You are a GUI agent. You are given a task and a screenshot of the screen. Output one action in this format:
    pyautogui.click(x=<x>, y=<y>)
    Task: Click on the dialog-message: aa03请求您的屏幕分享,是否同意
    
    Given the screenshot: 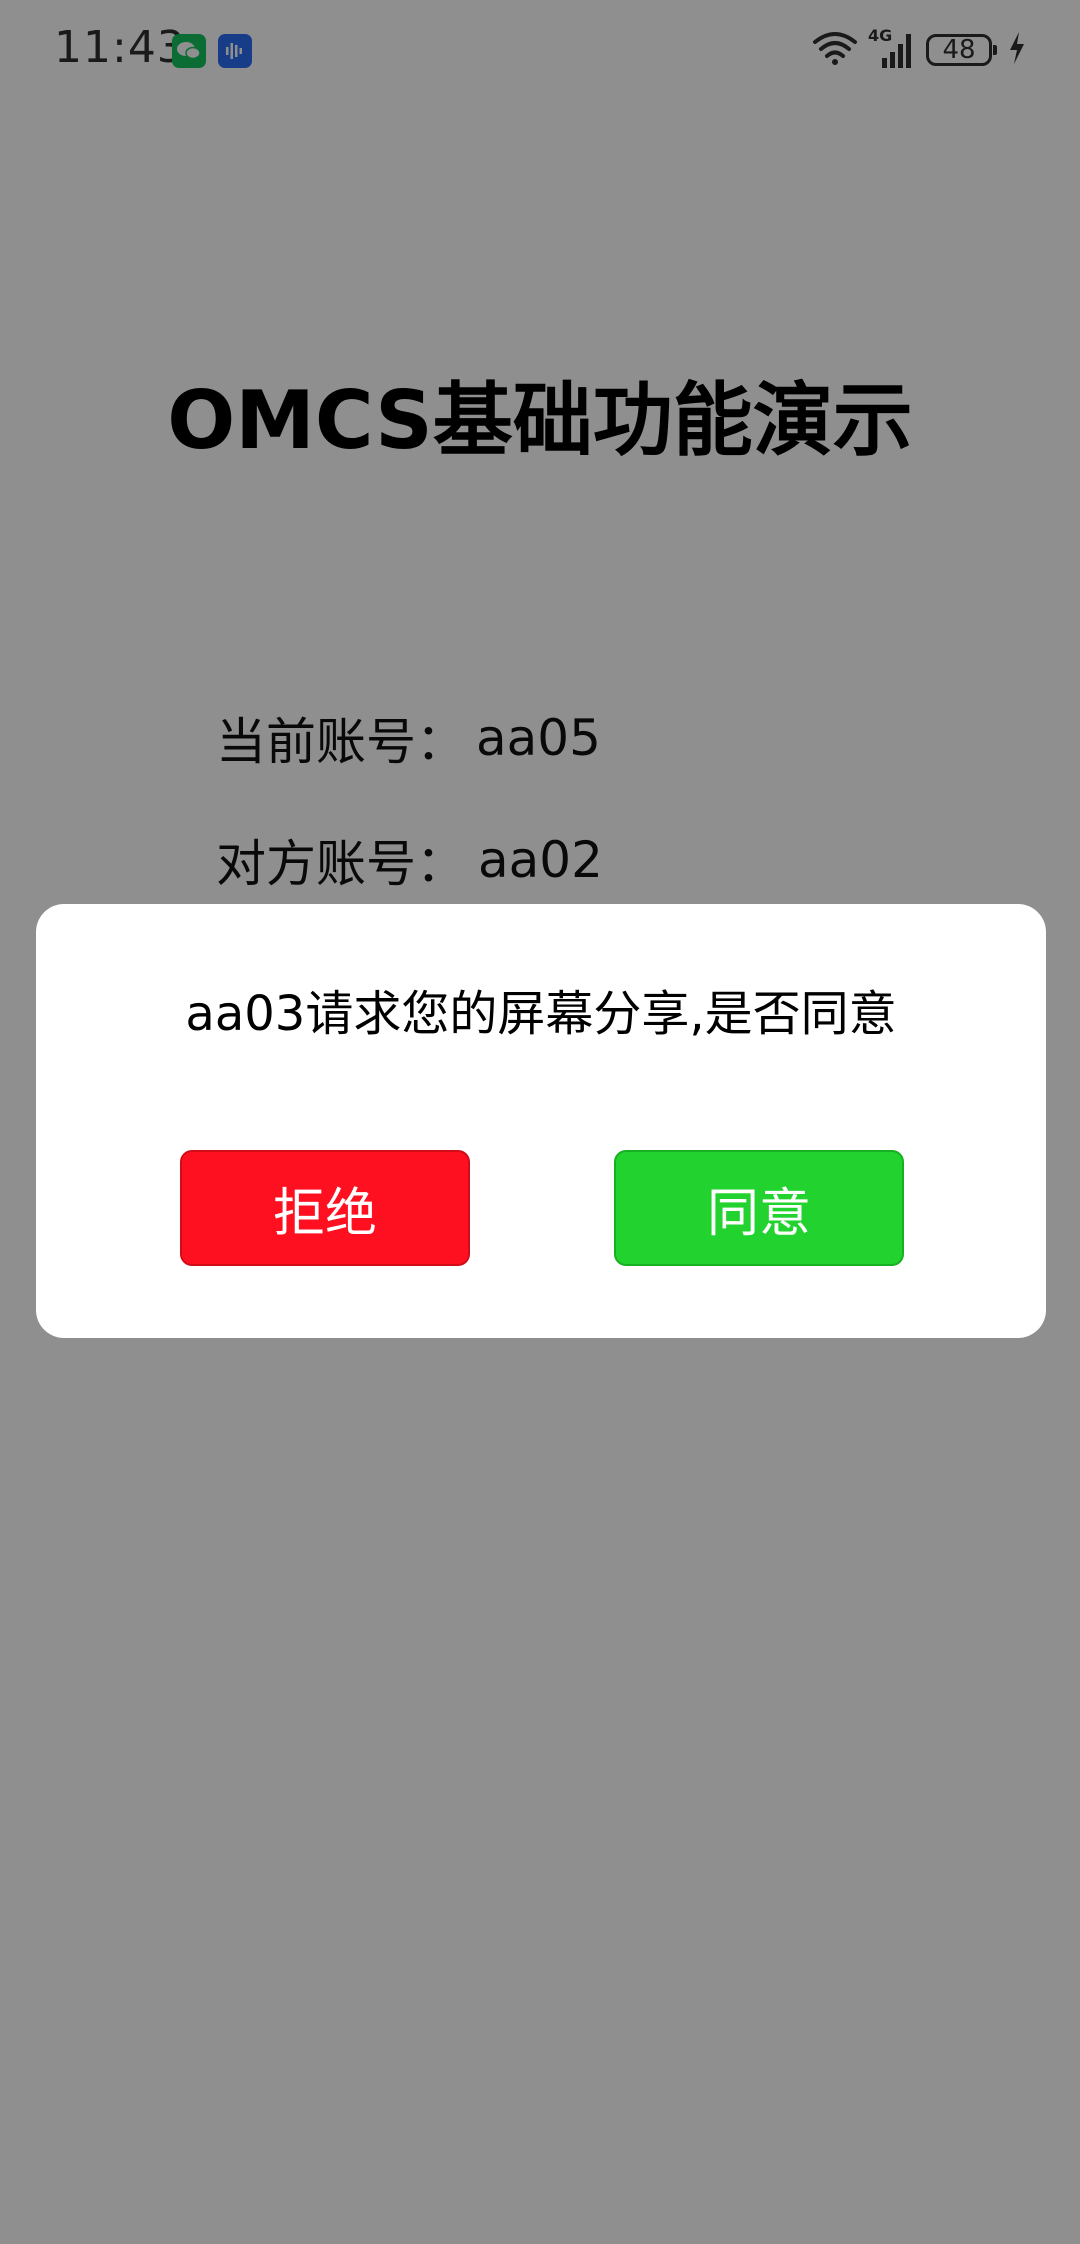 What is the action you would take?
    pyautogui.click(x=541, y=1014)
    